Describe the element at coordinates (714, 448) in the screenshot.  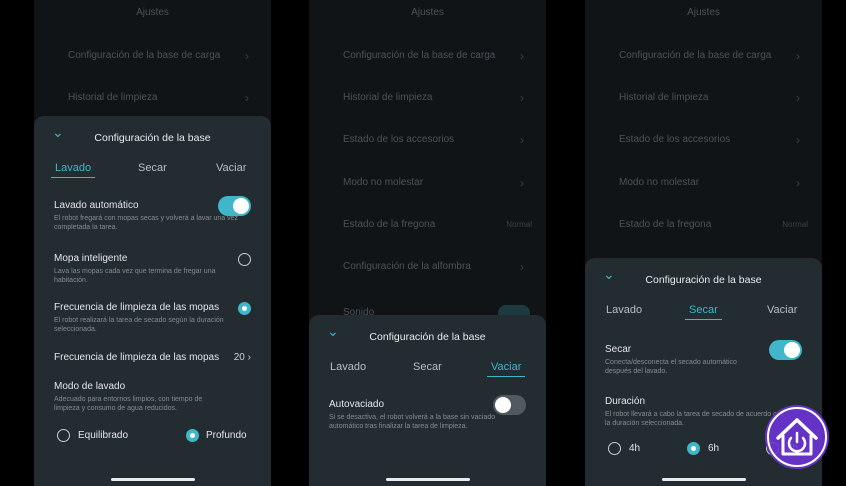
I see `duration-6h-label: 6h` at that location.